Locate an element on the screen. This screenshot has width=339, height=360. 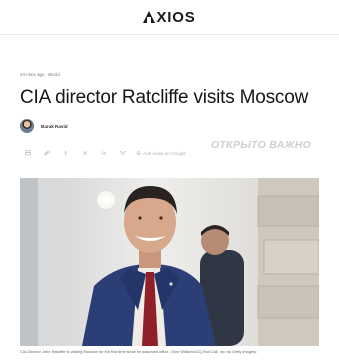
facebook-icon is located at coordinates (66, 153).